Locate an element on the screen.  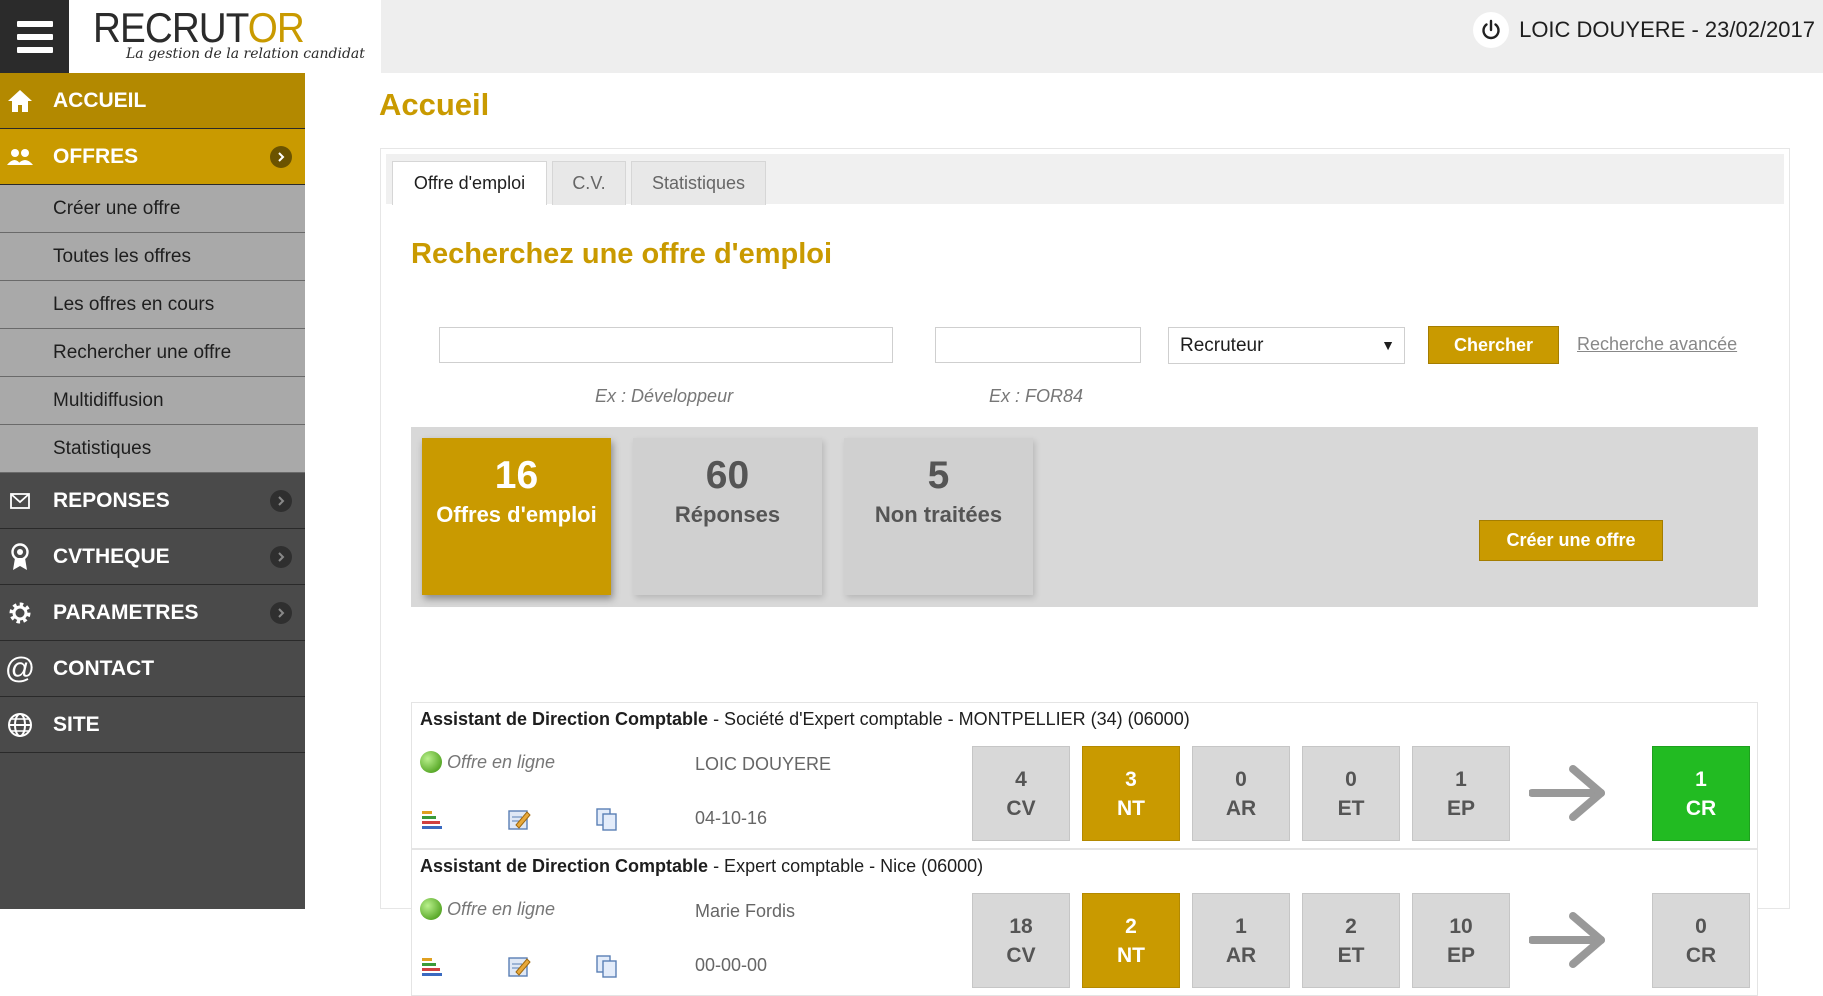
sidebar-item-label: OFFRES is located at coordinates (96, 156).